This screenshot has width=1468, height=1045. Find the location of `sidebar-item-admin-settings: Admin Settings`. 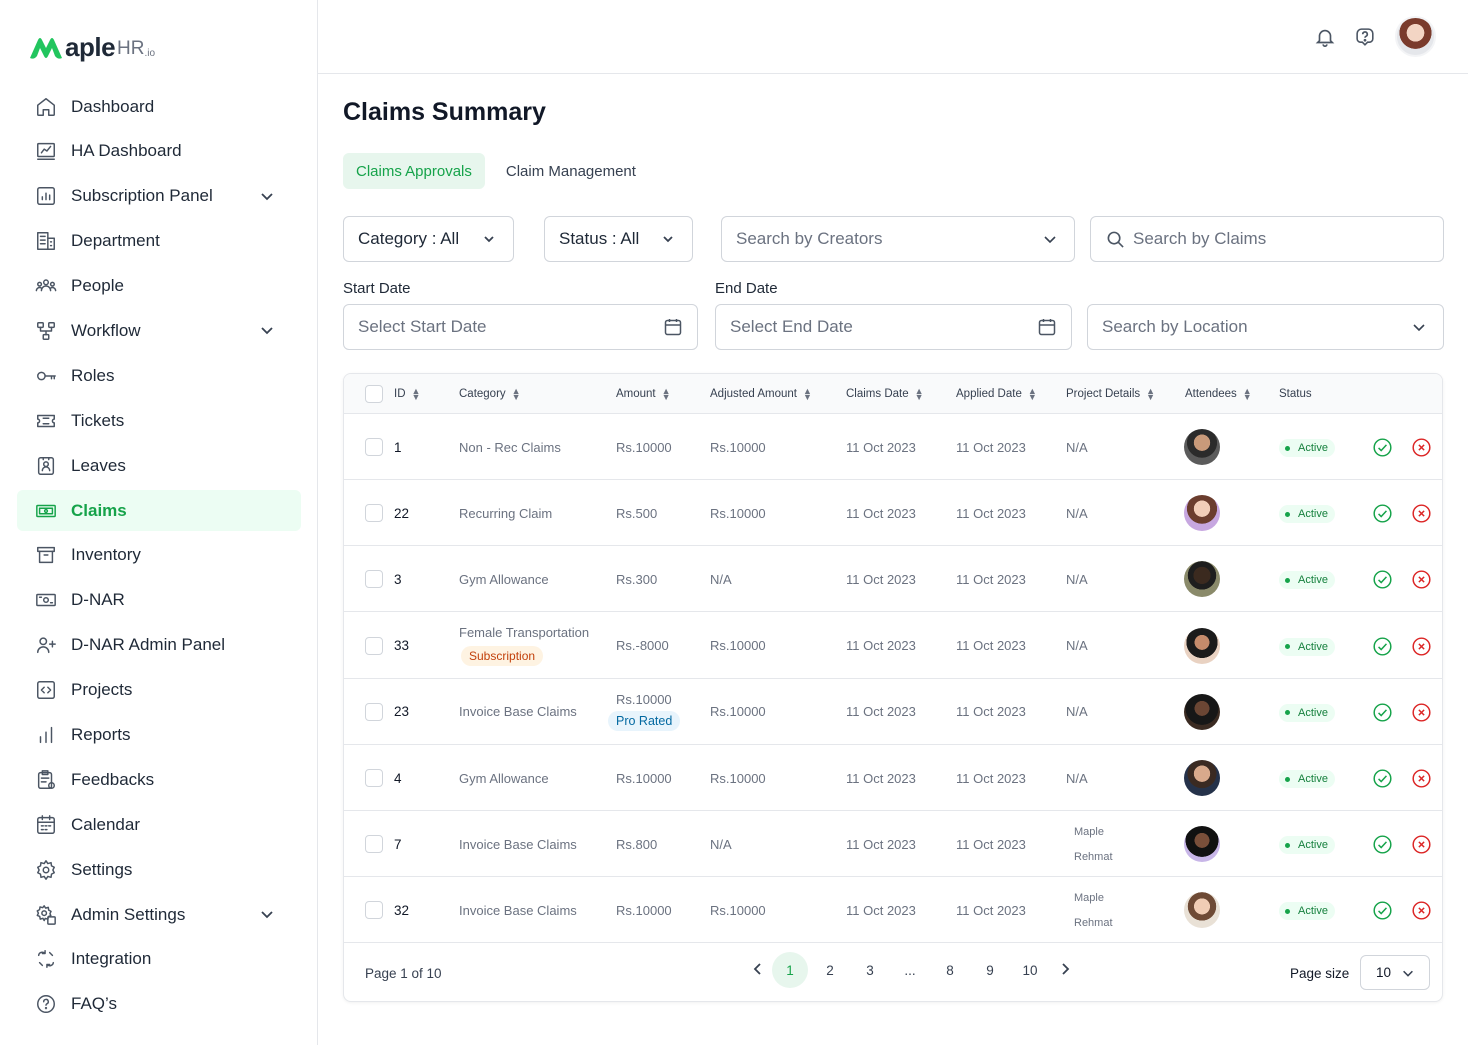

sidebar-item-admin-settings: Admin Settings is located at coordinates (159, 914).